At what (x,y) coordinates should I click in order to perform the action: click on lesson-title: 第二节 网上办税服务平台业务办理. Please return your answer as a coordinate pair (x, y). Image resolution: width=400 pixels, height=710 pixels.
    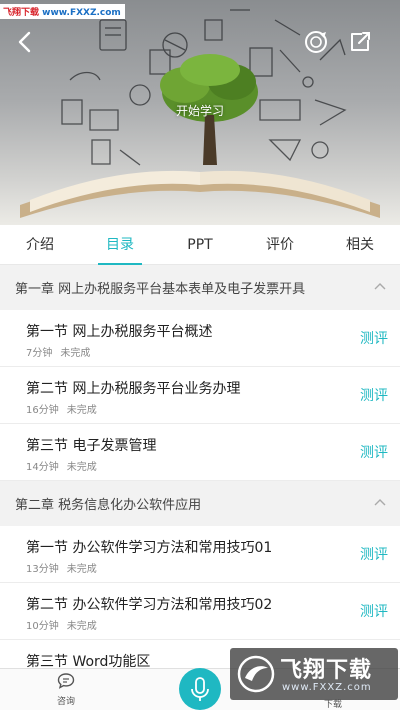
    Looking at the image, I should click on (133, 389).